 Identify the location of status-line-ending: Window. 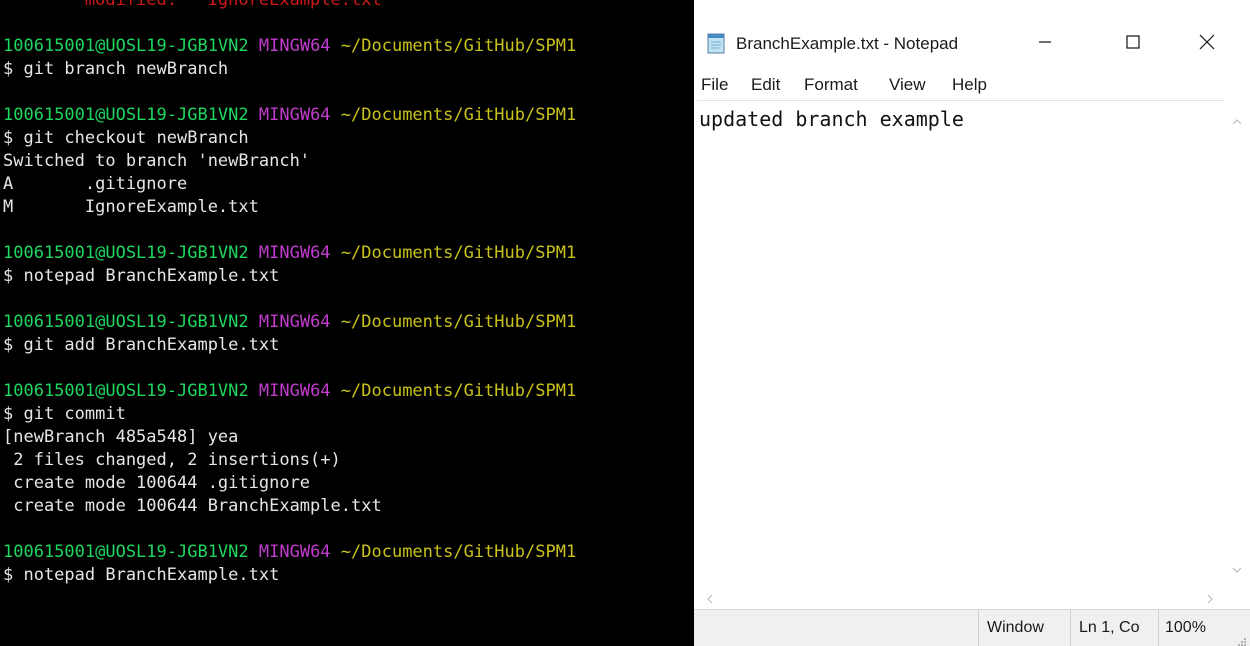
(1024, 628).